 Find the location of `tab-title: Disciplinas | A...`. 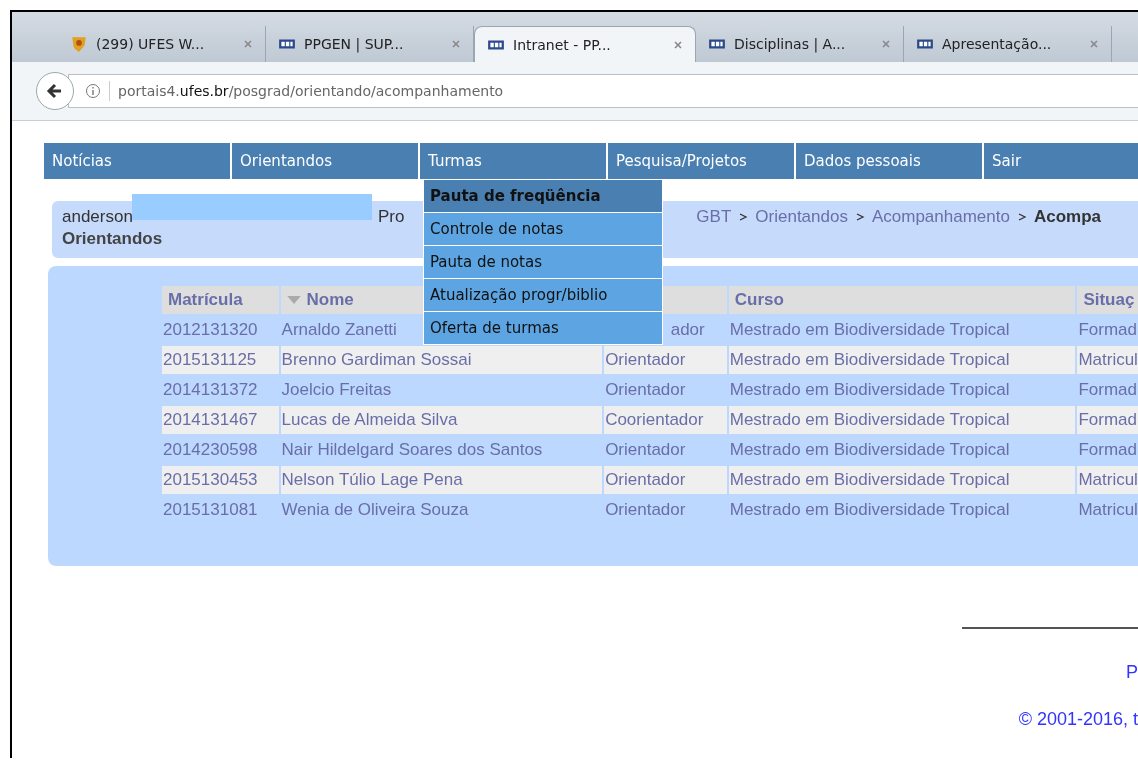

tab-title: Disciplinas | A... is located at coordinates (790, 44).